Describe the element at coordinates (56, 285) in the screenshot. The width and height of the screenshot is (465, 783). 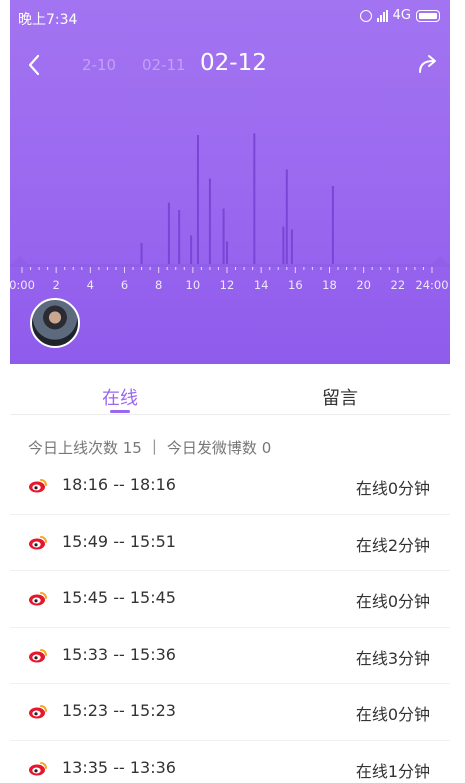
I see `x-tick-label: 2` at that location.